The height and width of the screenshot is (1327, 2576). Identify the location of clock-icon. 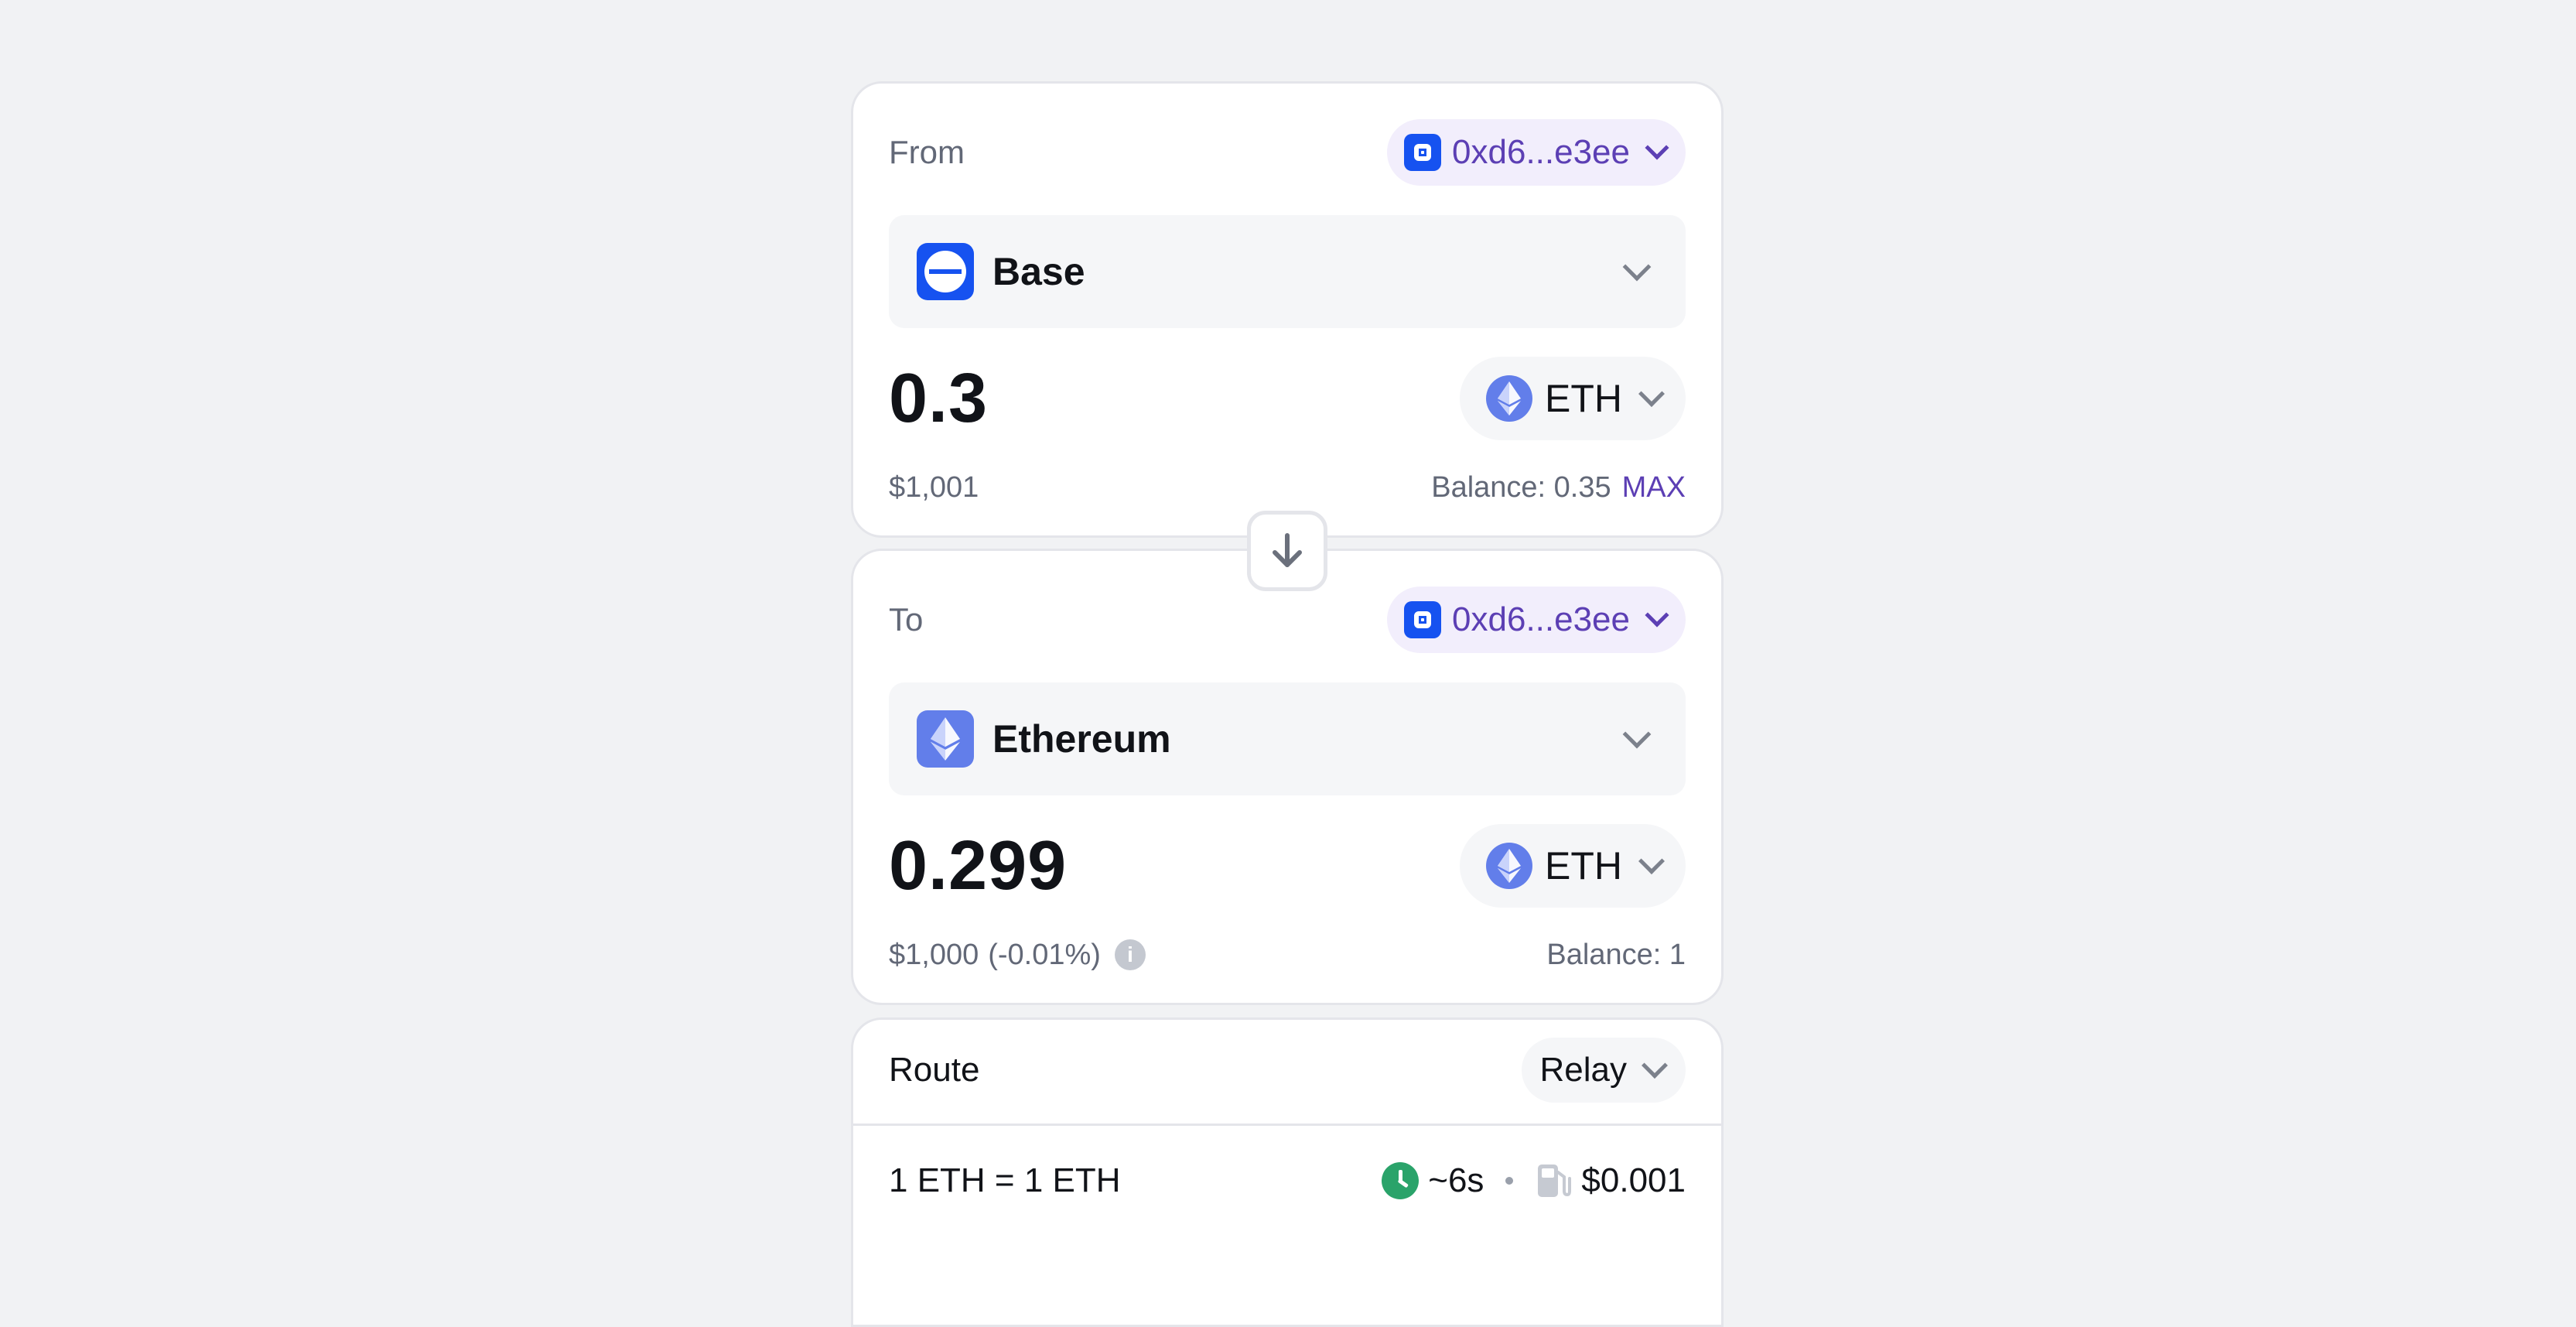
(1401, 1180).